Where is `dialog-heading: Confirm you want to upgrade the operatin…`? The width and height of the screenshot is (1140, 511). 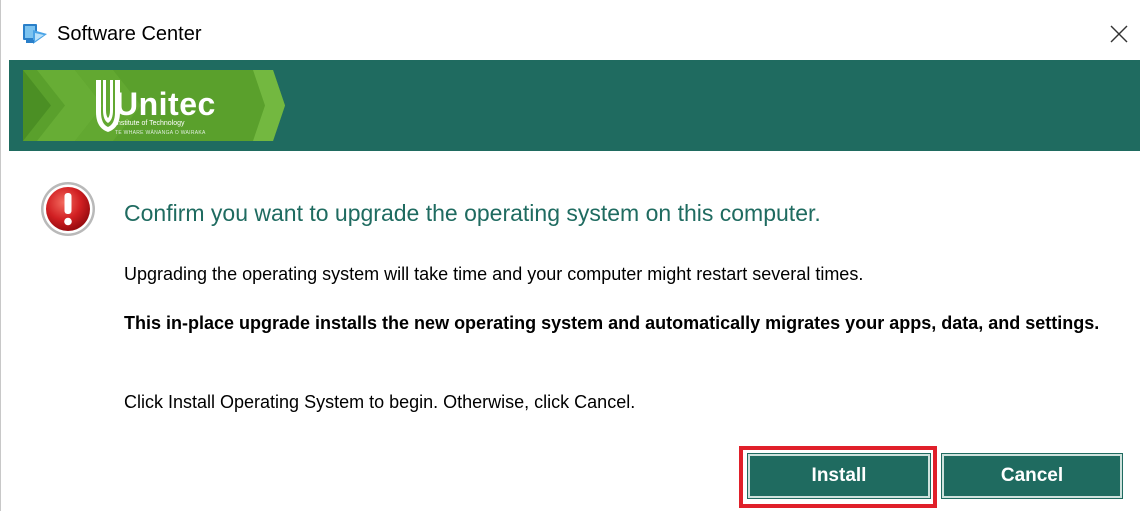 dialog-heading: Confirm you want to upgrade the operatin… is located at coordinates (472, 213).